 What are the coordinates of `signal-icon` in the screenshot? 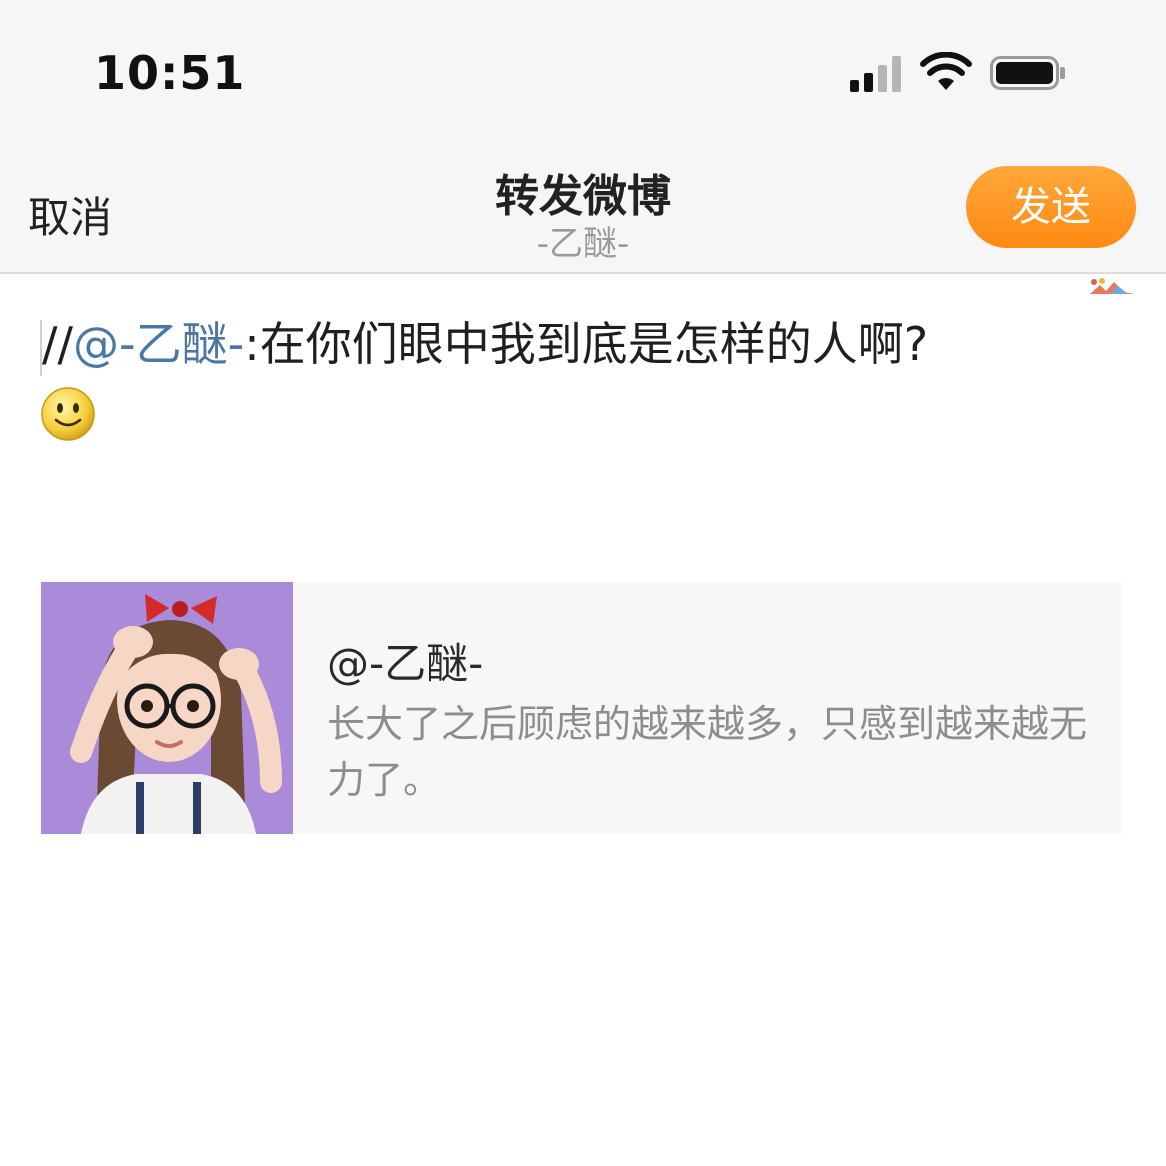 It's located at (878, 74).